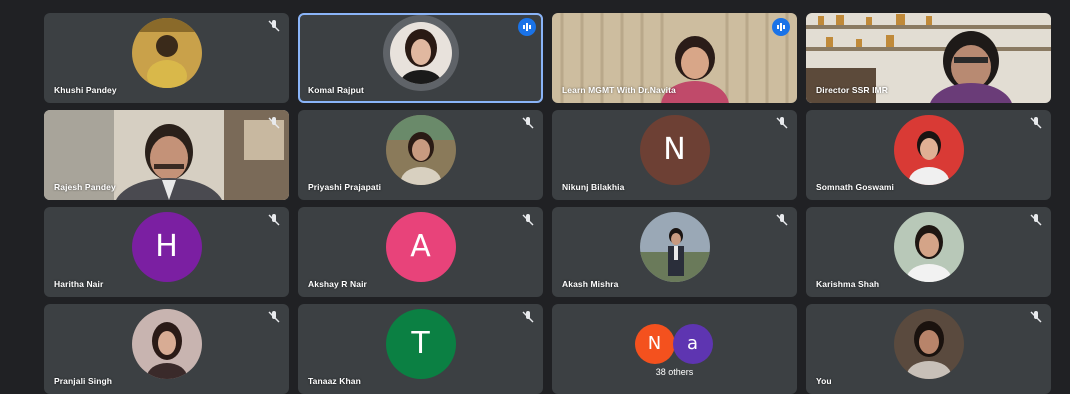  Describe the element at coordinates (928, 58) in the screenshot. I see `participant-tile-director-ssr-imr: Director SSR IMR` at that location.